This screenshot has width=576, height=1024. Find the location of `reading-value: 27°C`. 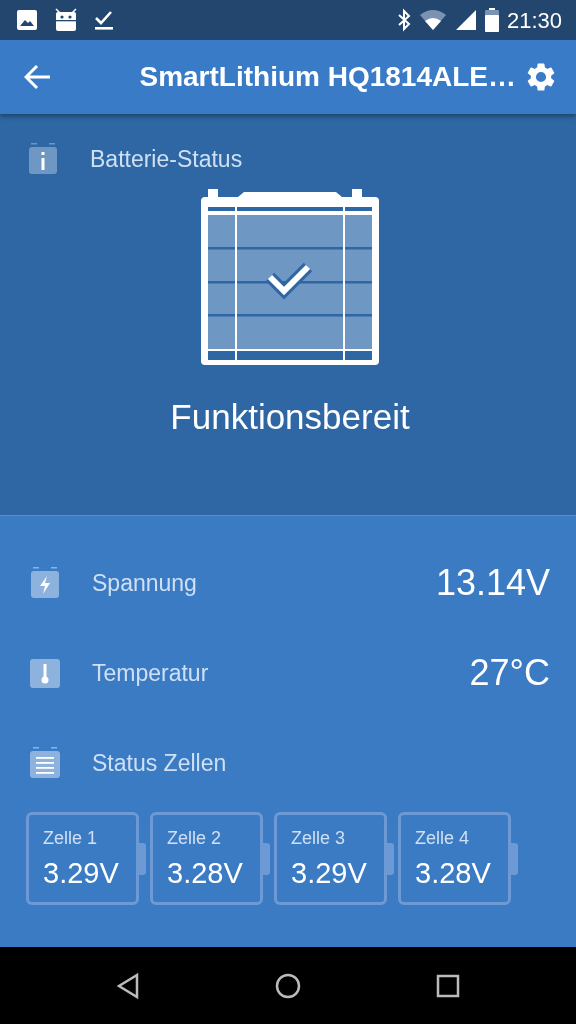

reading-value: 27°C is located at coordinates (509, 673).